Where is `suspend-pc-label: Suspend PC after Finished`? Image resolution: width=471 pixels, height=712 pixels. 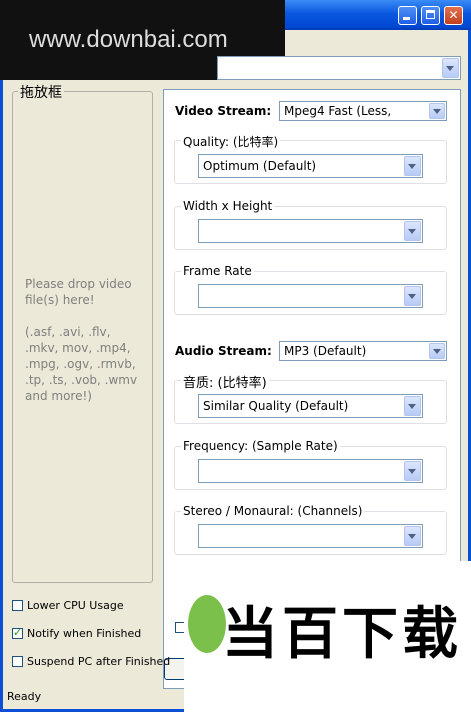 suspend-pc-label: Suspend PC after Finished is located at coordinates (99, 661).